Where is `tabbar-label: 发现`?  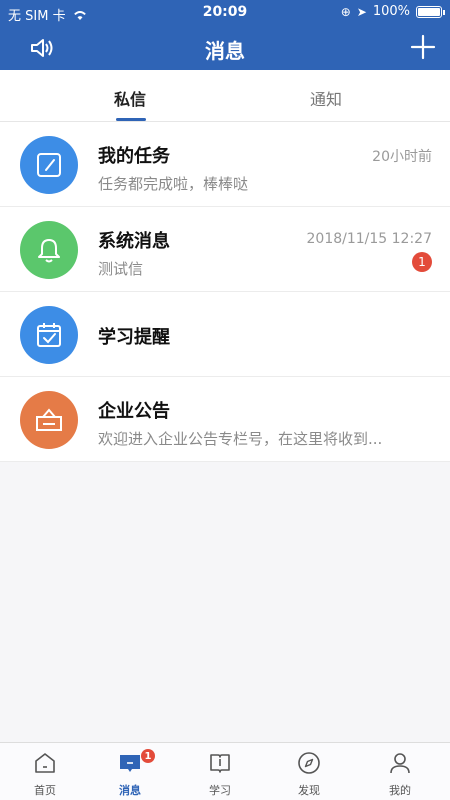 tabbar-label: 发现 is located at coordinates (309, 790).